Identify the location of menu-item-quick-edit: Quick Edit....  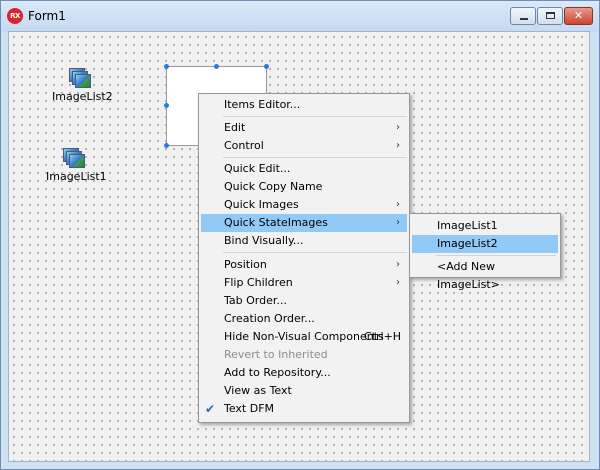
(304, 169).